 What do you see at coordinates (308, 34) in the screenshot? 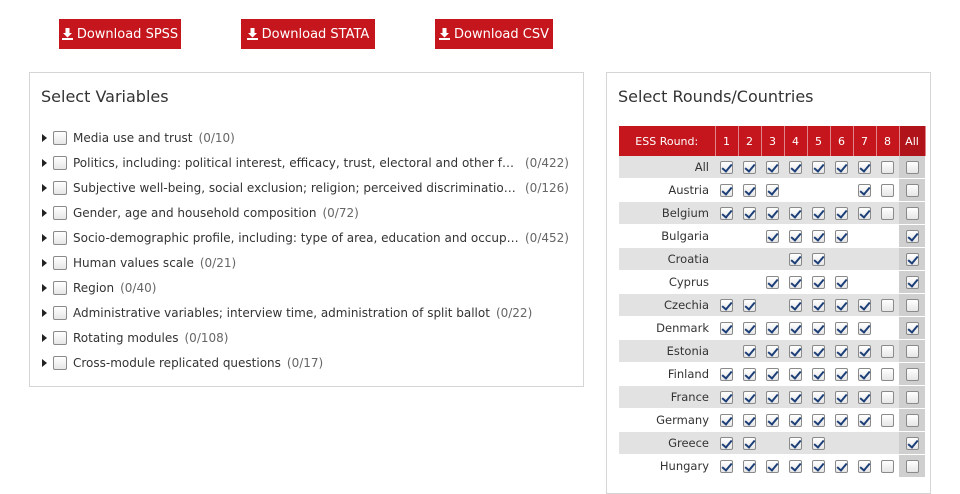
I see `download-stata-button: Download STATA` at bounding box center [308, 34].